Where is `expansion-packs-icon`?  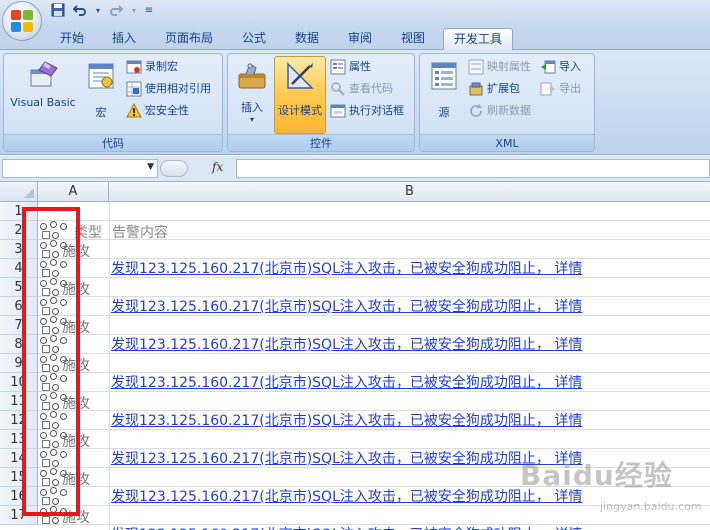
expansion-packs-icon is located at coordinates (476, 89).